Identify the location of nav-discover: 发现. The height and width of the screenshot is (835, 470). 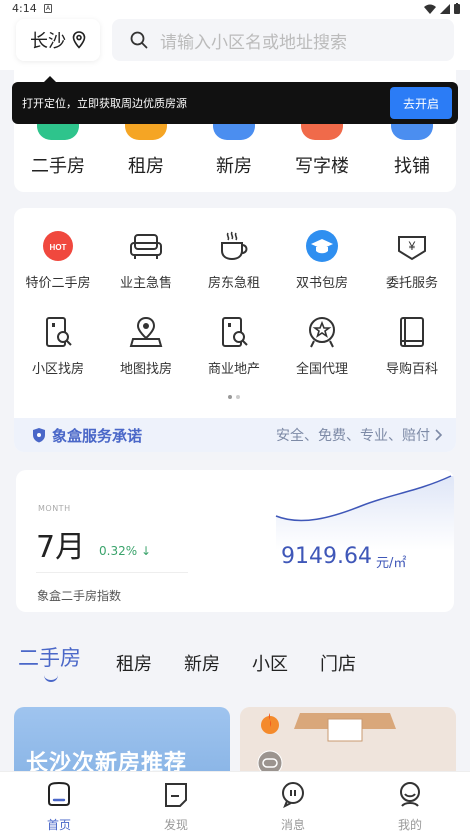
(176, 806).